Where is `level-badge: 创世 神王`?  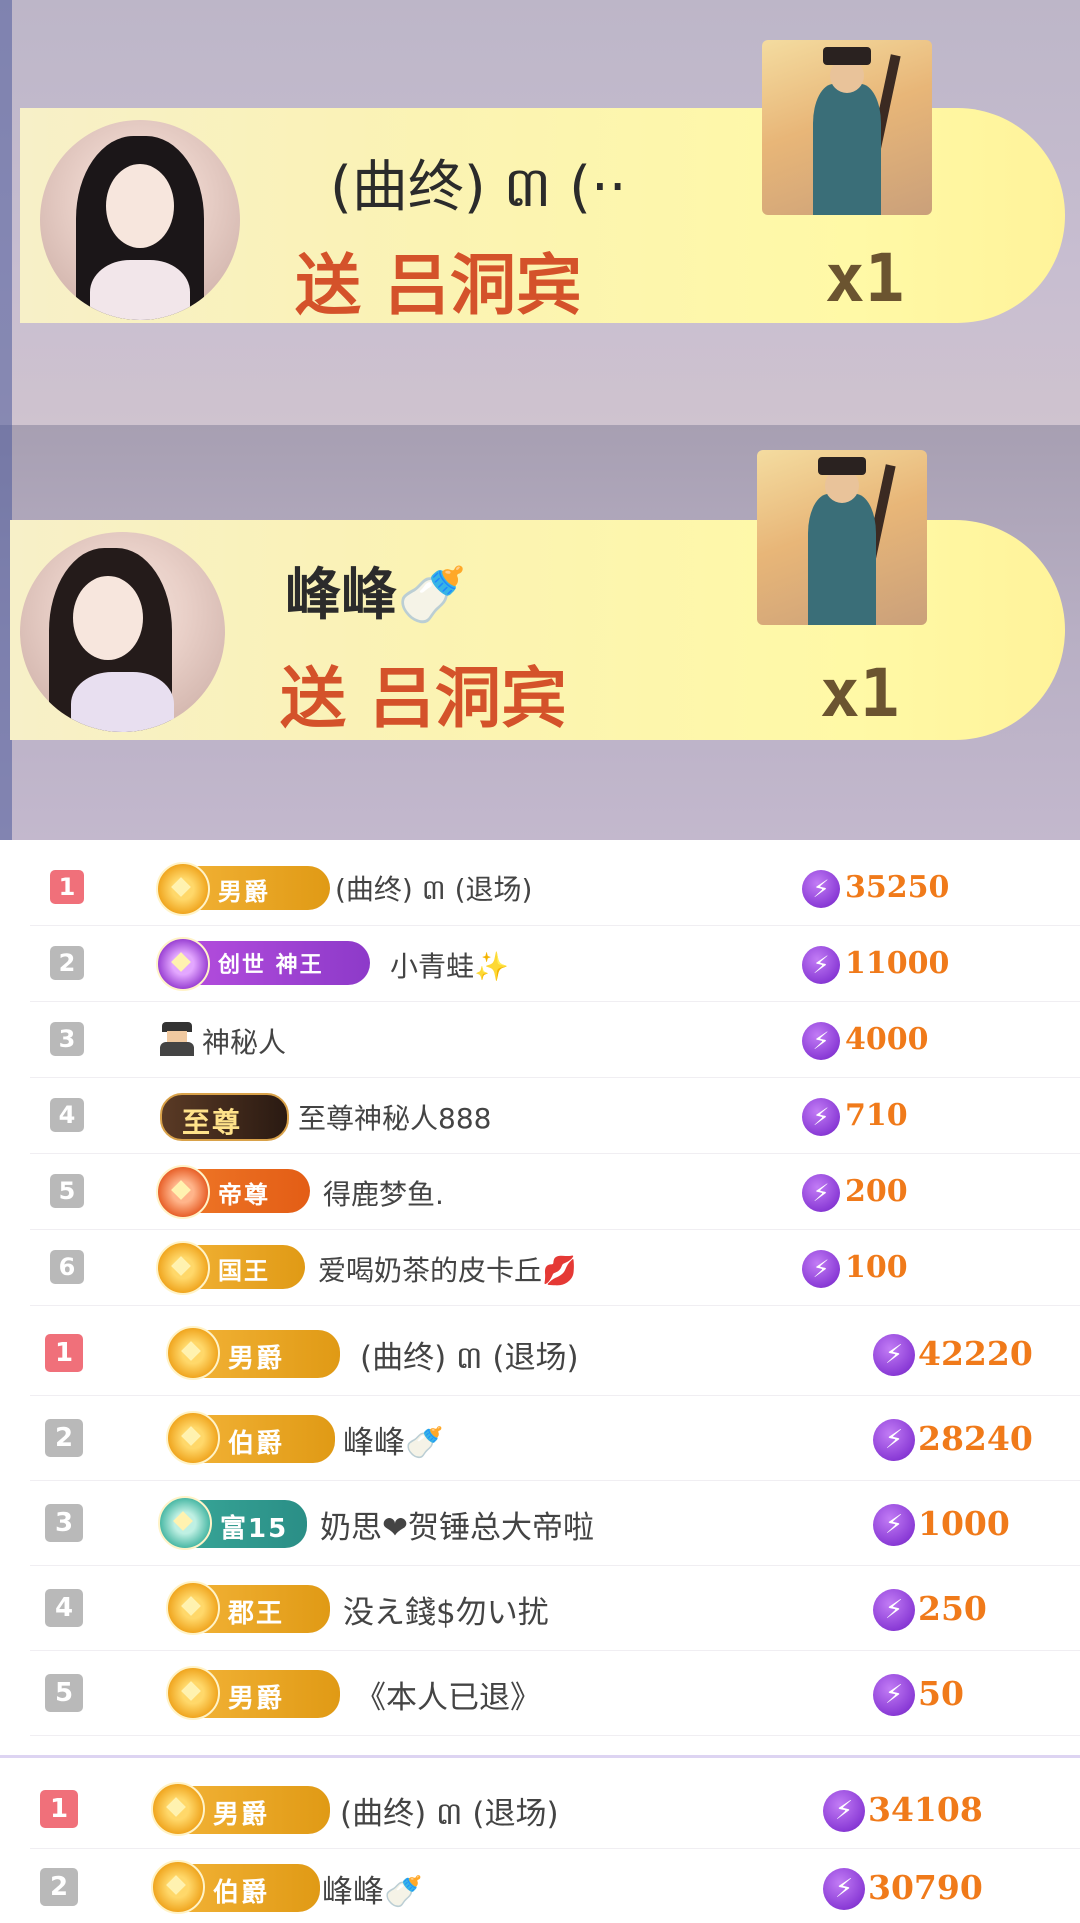
level-badge: 创世 神王 is located at coordinates (263, 964).